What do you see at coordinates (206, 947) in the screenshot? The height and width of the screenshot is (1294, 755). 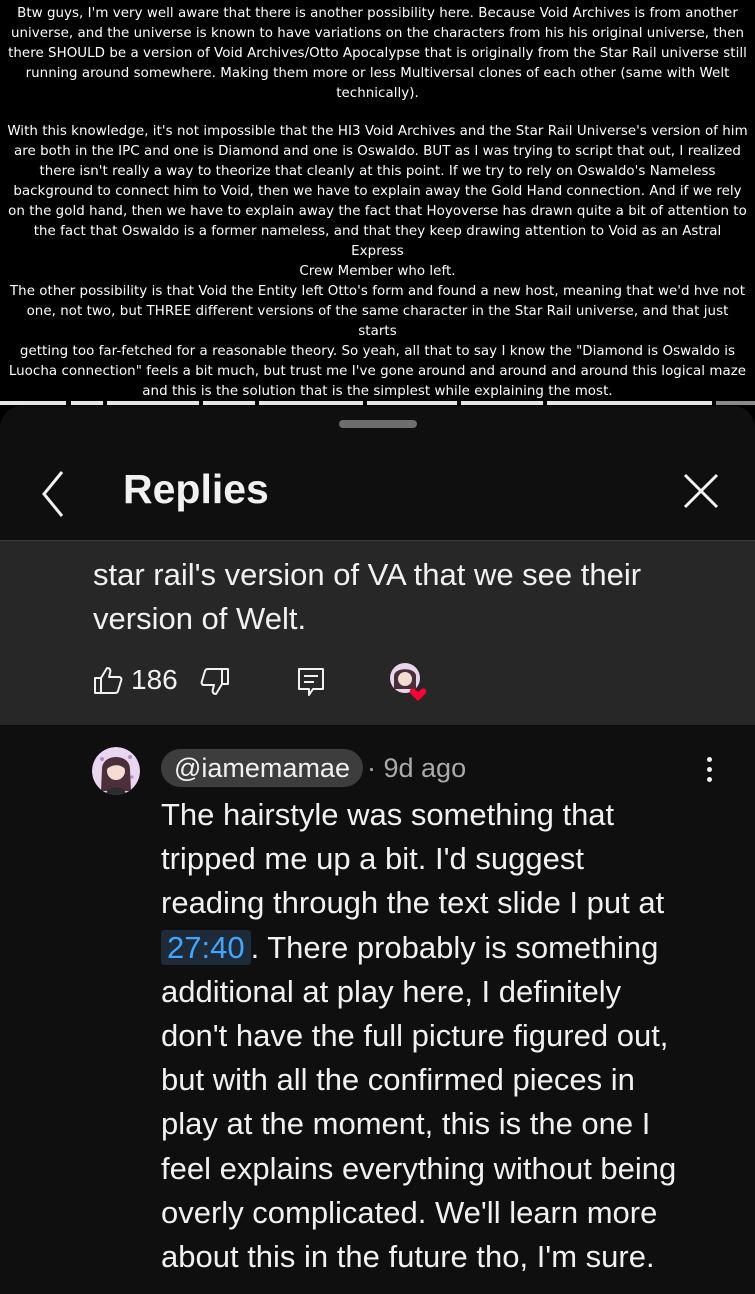 I see `timestamp-link: 27:40` at bounding box center [206, 947].